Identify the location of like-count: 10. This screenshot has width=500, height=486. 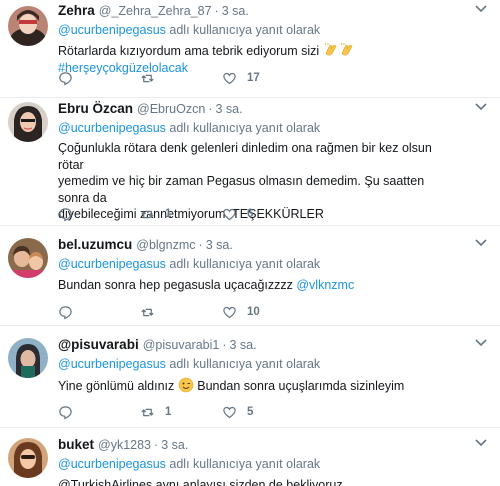
(253, 312).